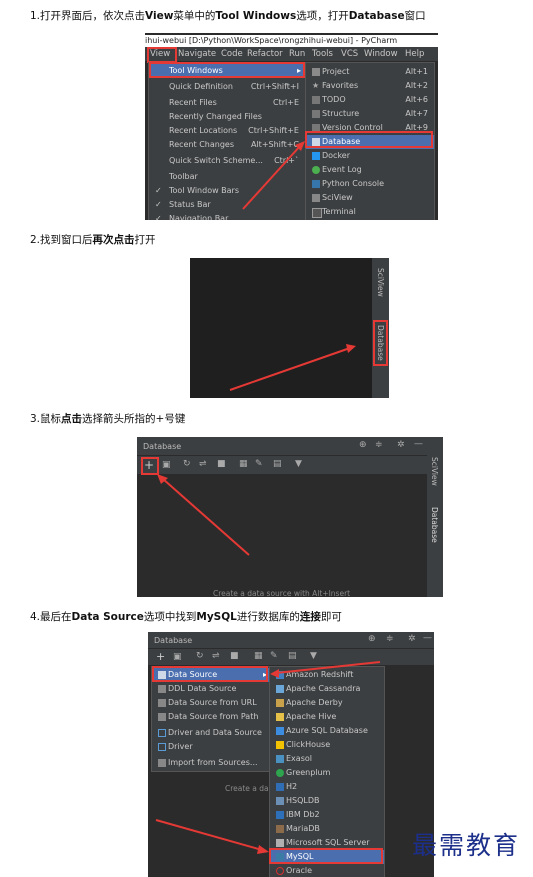 The width and height of the screenshot is (533, 877). Describe the element at coordinates (93, 240) in the screenshot. I see `step-2-text: 2.找到窗口后再次点击打开` at that location.